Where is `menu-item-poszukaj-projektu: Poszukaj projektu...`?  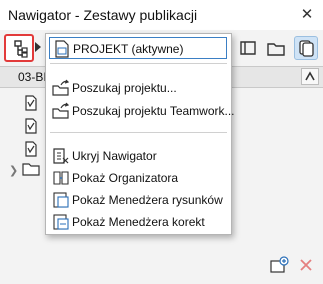
menu-item-poszukaj-projektu: Poszukaj projektu... is located at coordinates (138, 88).